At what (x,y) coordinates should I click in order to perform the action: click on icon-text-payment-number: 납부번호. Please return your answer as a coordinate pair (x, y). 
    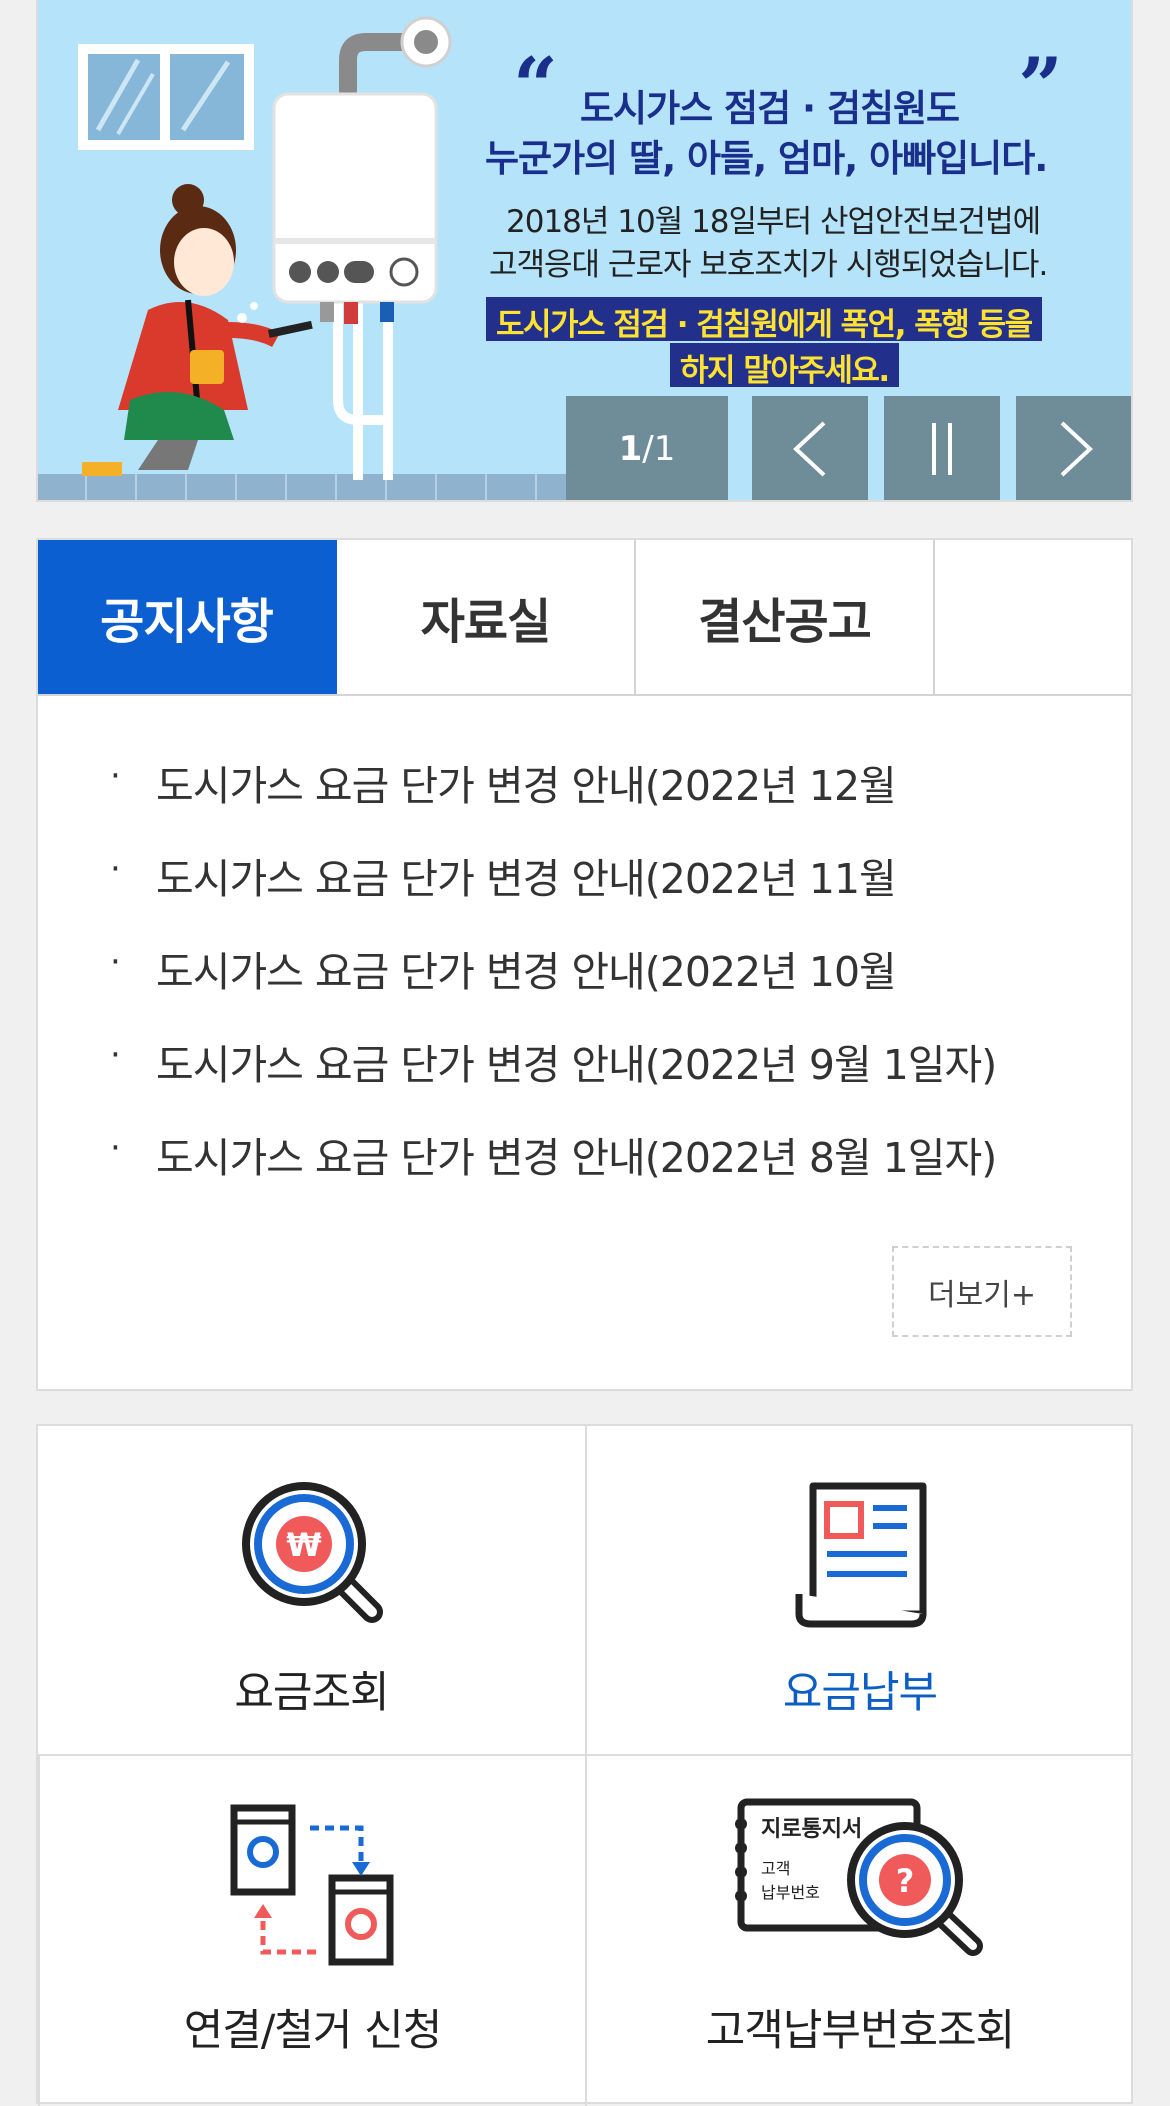
    Looking at the image, I should click on (790, 1892).